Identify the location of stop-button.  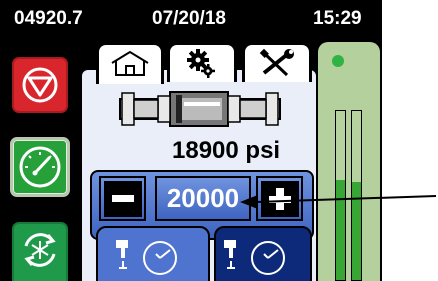
(40, 85).